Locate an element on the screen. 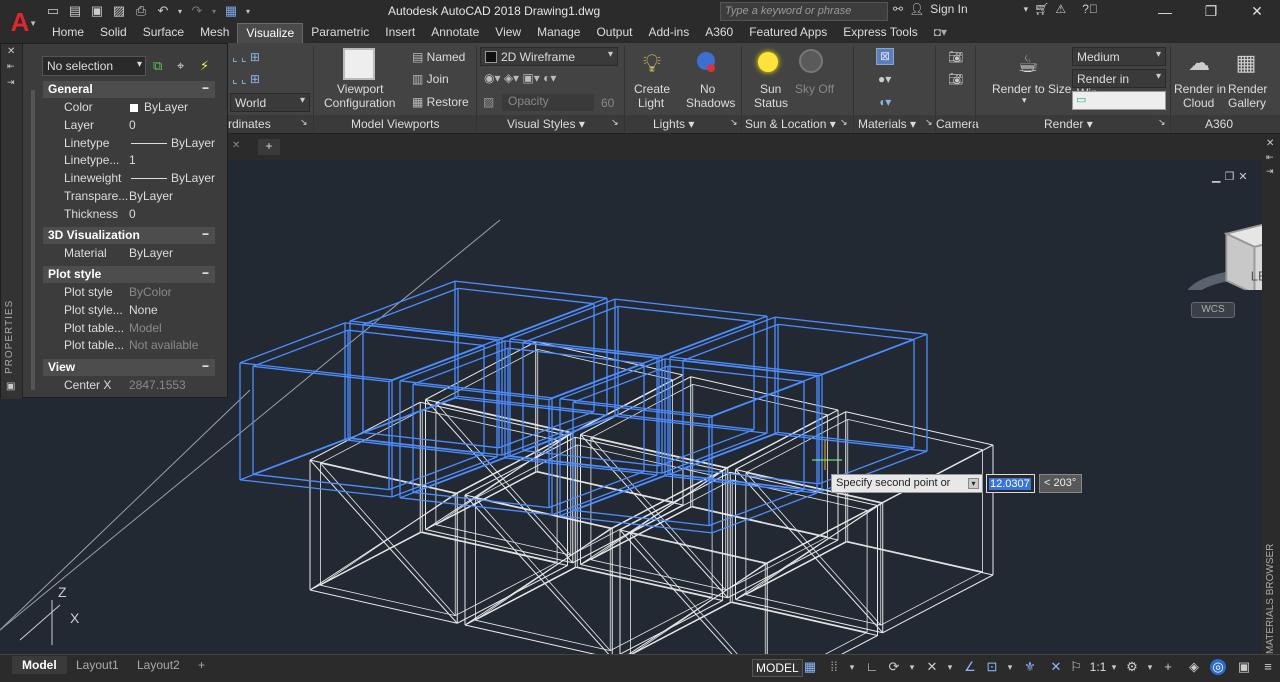 This screenshot has width=1280, height=682. redo-icon: ↷ is located at coordinates (197, 11).